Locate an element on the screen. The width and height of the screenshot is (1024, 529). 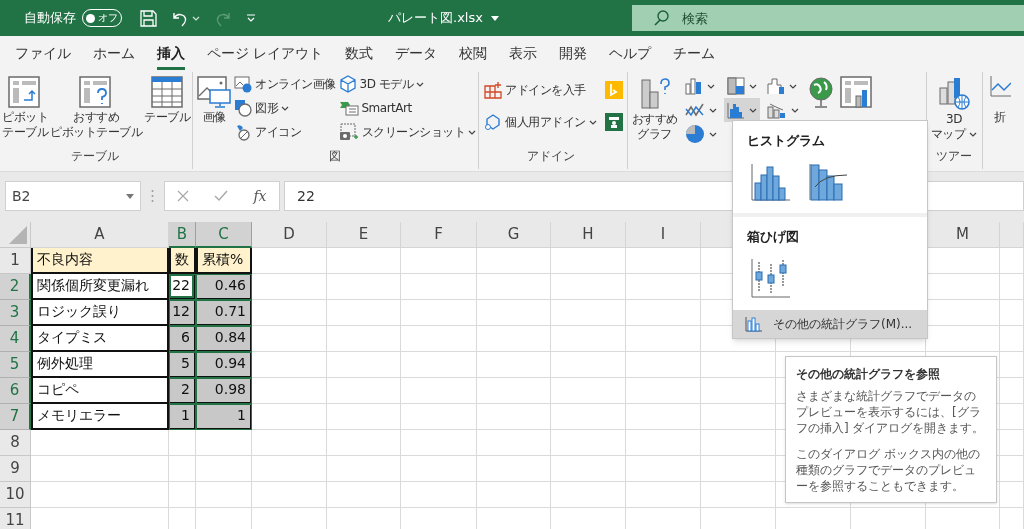
table-cell: 関係個所変更漏れ is located at coordinates (100, 287).